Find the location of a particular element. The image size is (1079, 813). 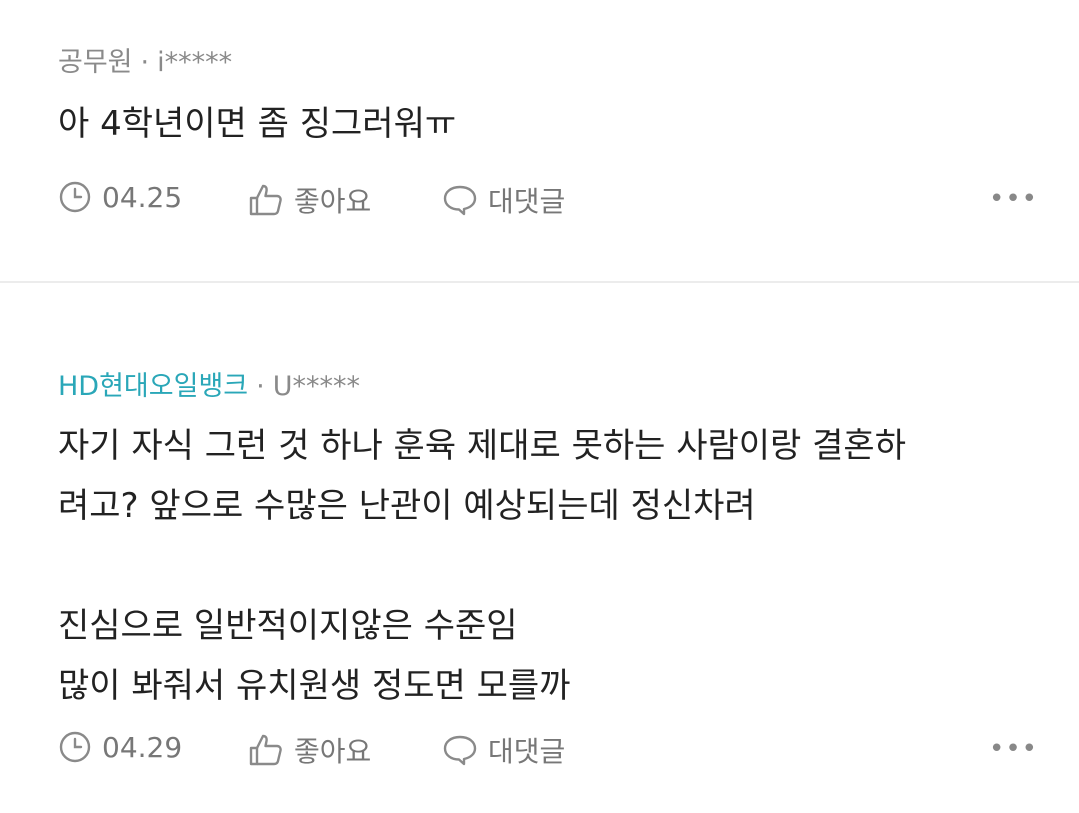

comment-meta: 공무원 · i***** is located at coordinates (145, 59).